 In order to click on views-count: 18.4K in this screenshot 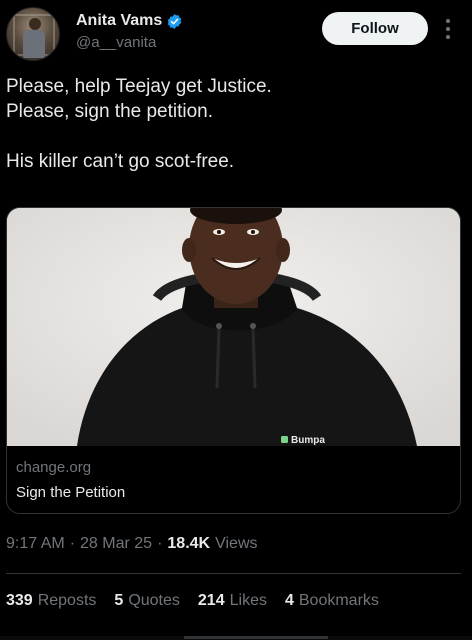, I will do `click(188, 544)`.